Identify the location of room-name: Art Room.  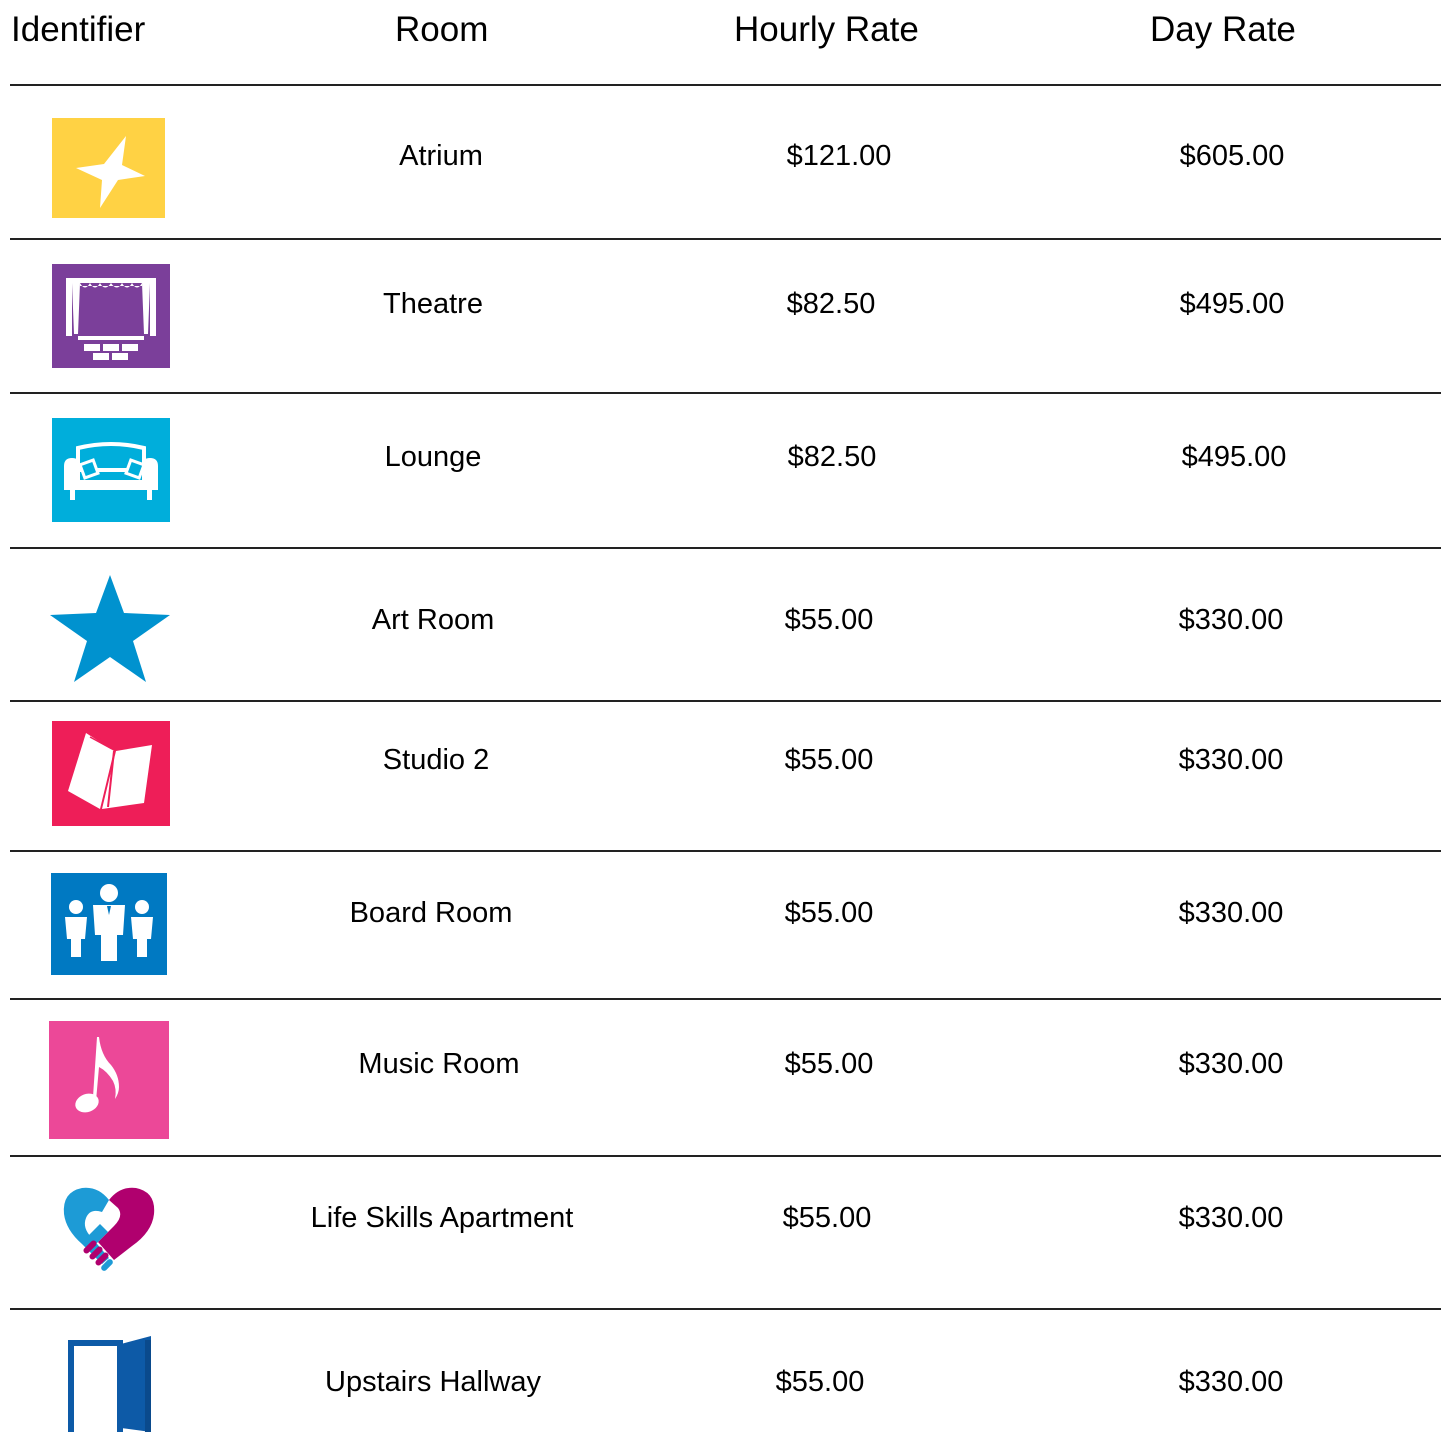
(433, 620).